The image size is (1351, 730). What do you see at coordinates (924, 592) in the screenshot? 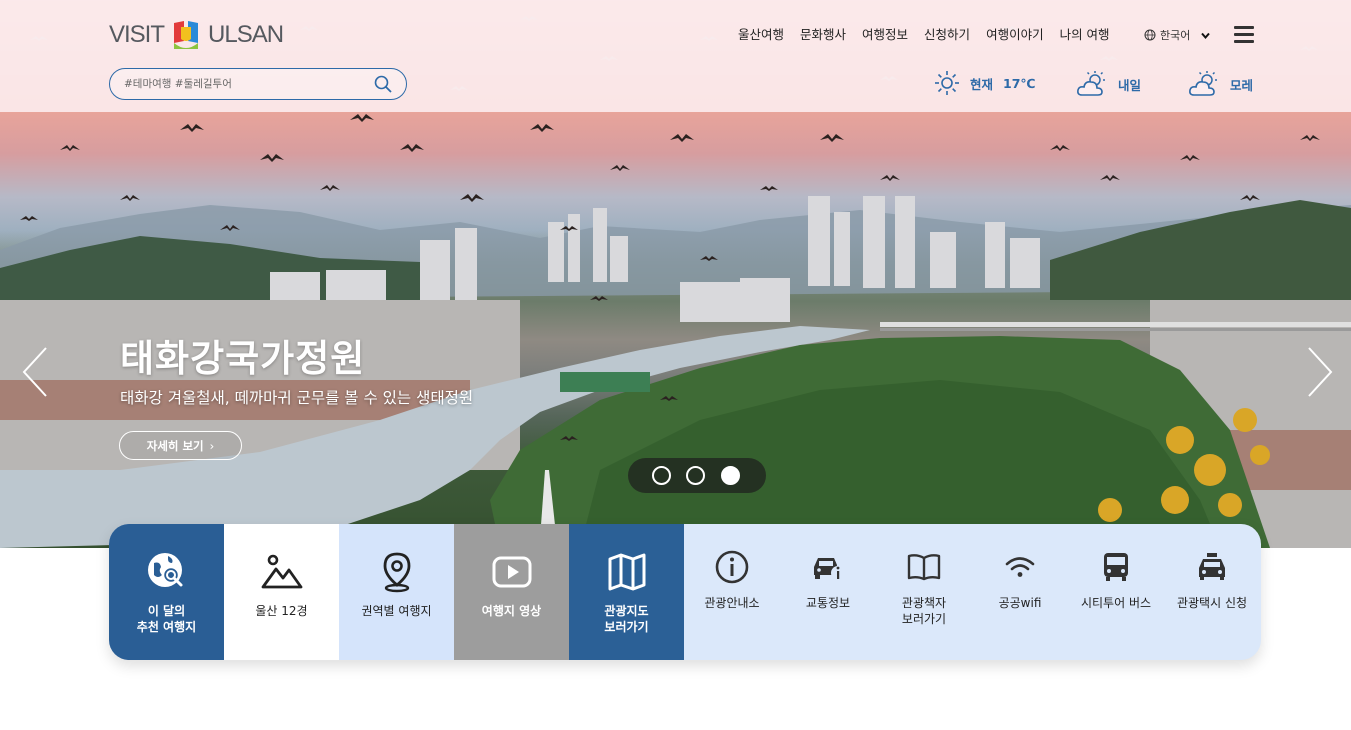
I see `quick-item-tourist-brochure: 관광책자 보러가기` at bounding box center [924, 592].